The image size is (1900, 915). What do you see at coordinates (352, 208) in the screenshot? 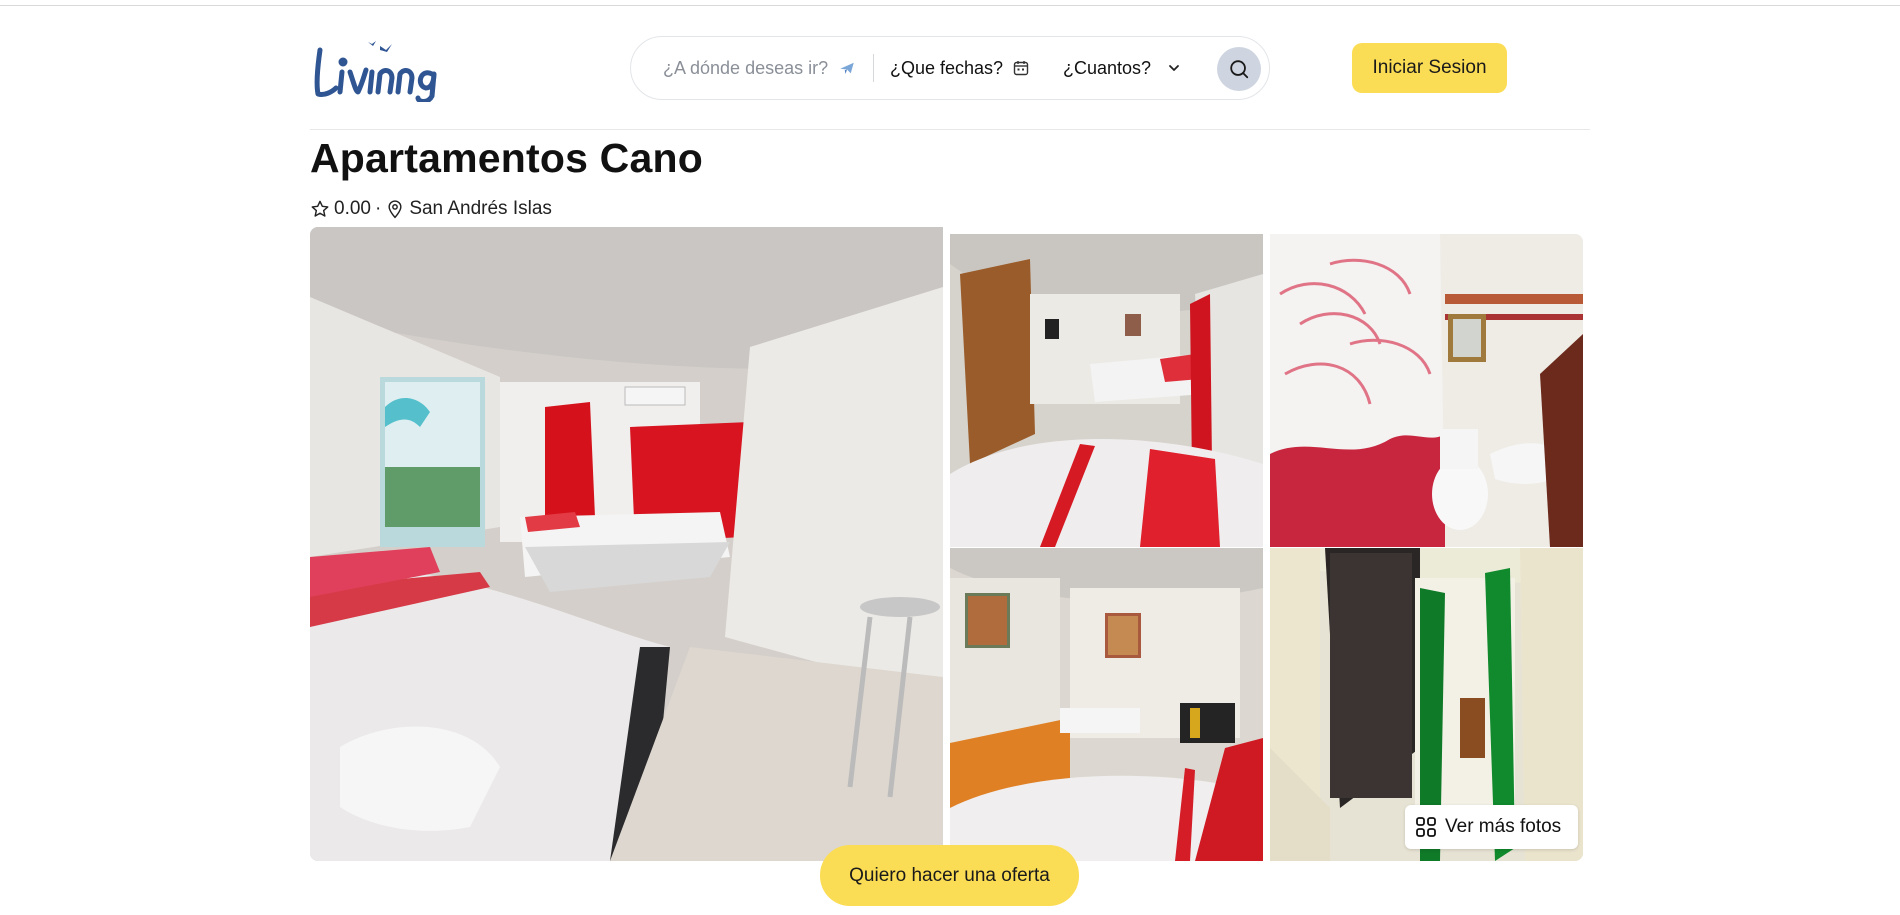
I see `rating-value: 0.00` at bounding box center [352, 208].